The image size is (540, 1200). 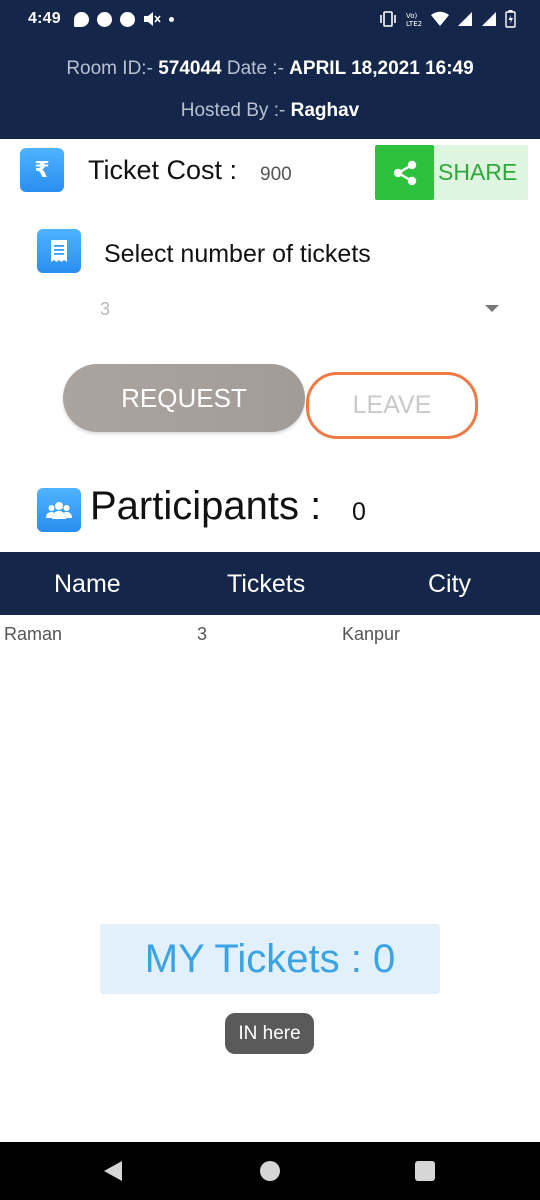 I want to click on cell-tickets: 3, so click(x=202, y=634).